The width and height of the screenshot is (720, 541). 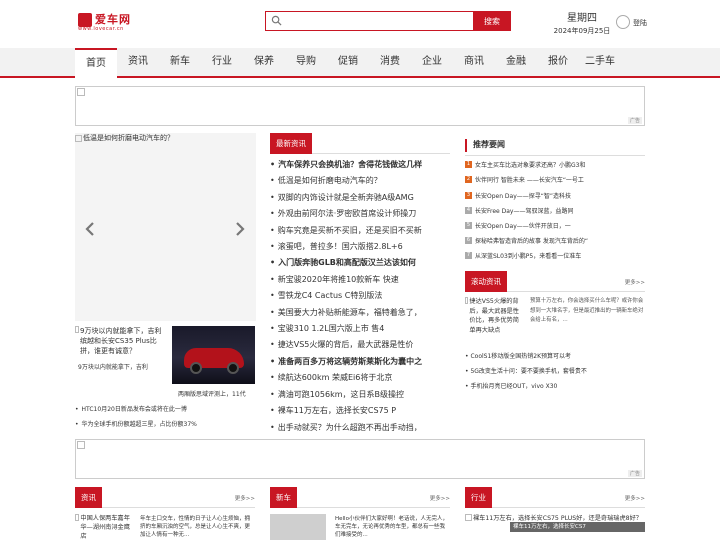 I want to click on search-button: 搜索, so click(x=492, y=21).